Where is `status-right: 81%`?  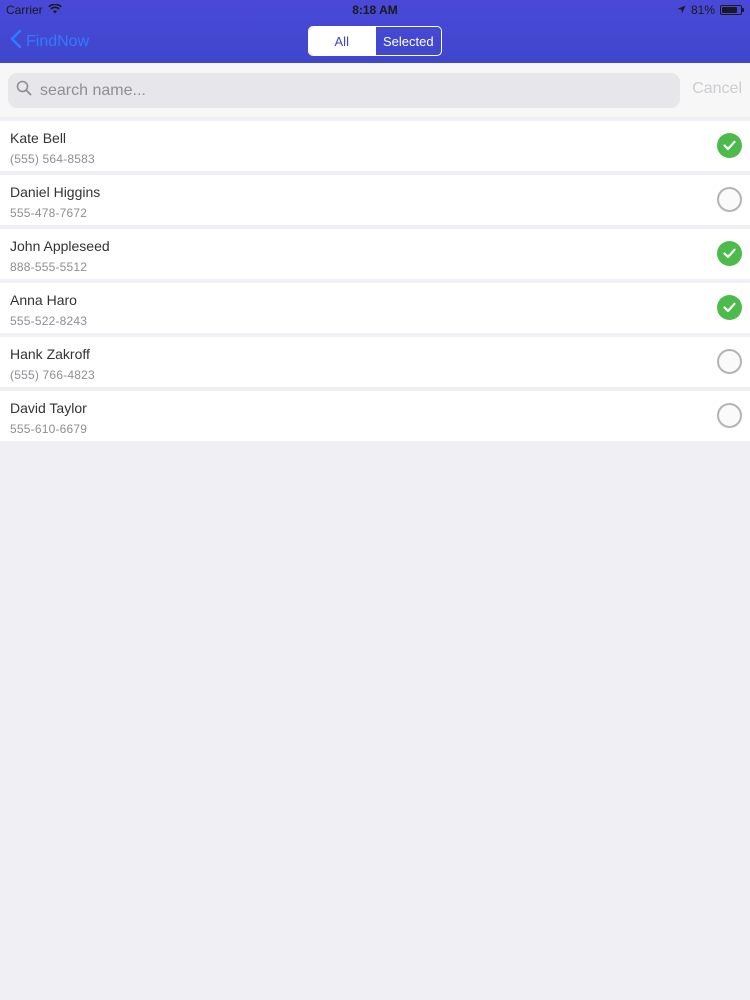 status-right: 81% is located at coordinates (710, 10).